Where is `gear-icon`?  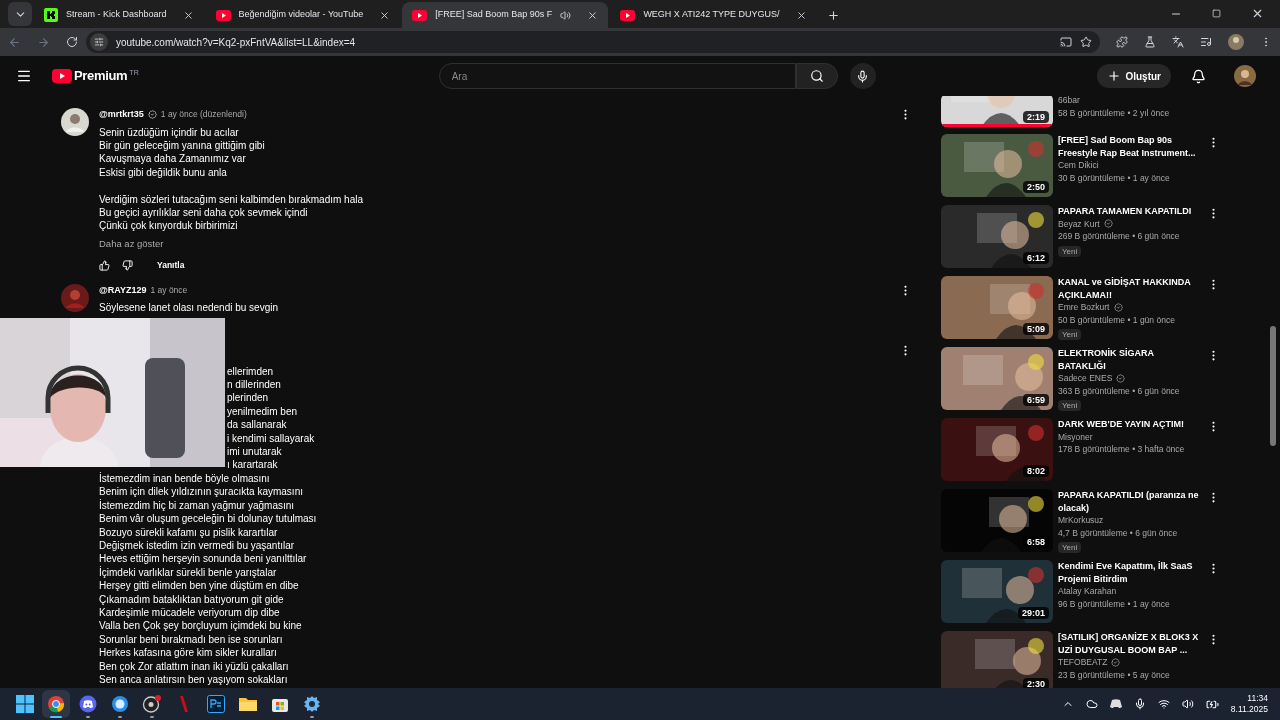 gear-icon is located at coordinates (312, 704).